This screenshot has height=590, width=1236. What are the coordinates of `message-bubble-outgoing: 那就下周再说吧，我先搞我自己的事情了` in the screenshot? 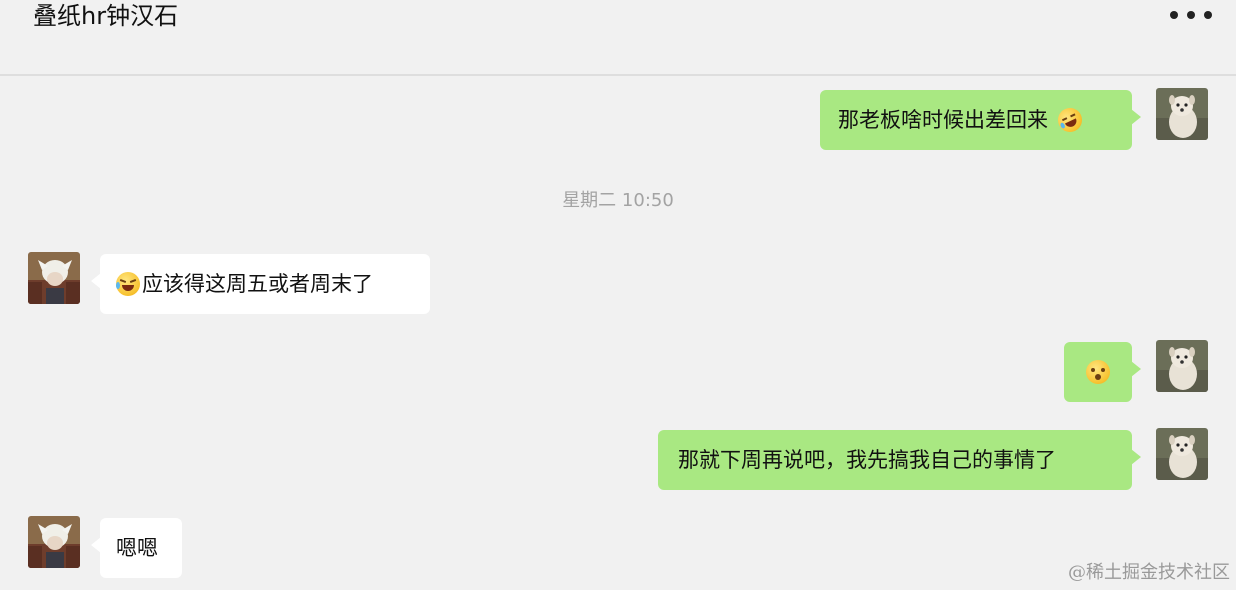 It's located at (899, 460).